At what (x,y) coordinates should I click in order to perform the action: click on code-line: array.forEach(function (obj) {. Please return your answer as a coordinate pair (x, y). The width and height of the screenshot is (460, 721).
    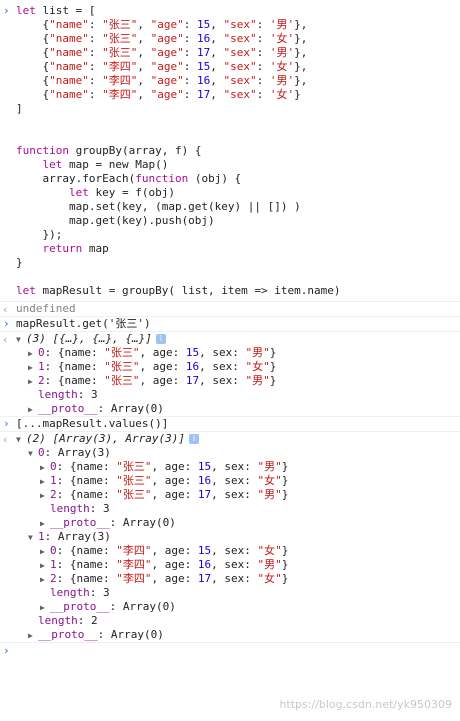
    Looking at the image, I should click on (230, 179).